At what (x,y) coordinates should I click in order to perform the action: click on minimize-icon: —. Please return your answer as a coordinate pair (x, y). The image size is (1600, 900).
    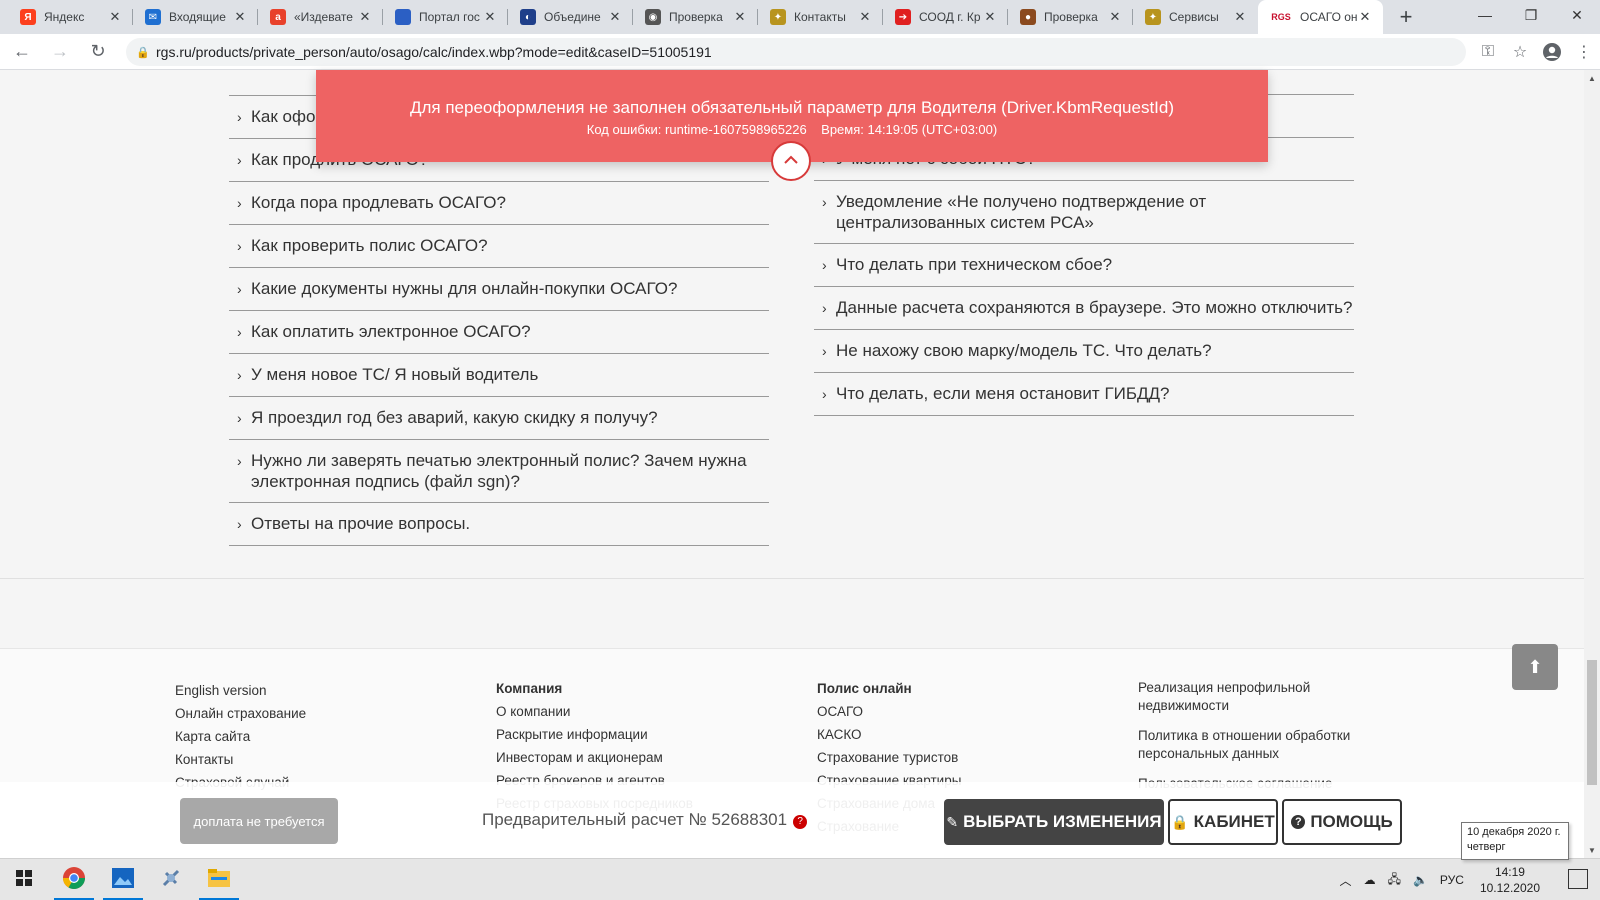
    Looking at the image, I should click on (1485, 15).